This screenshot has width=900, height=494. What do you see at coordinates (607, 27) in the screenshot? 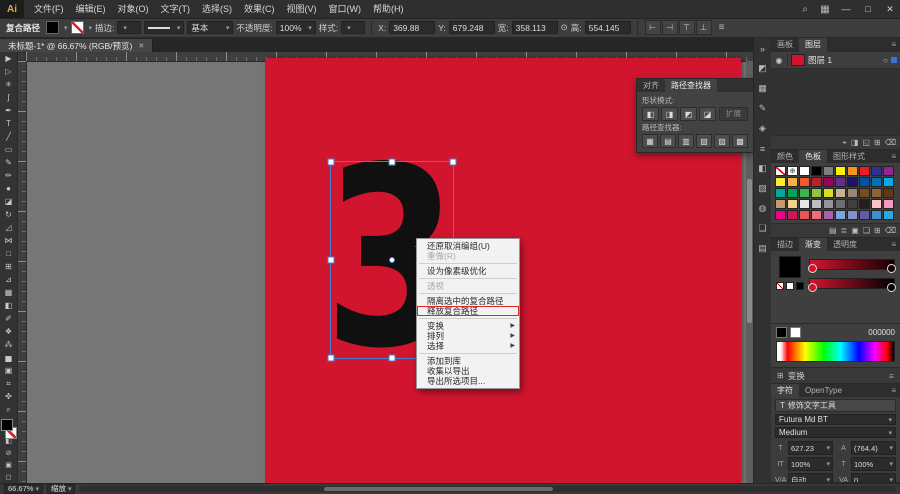
I see `height-field: 554.145` at bounding box center [607, 27].